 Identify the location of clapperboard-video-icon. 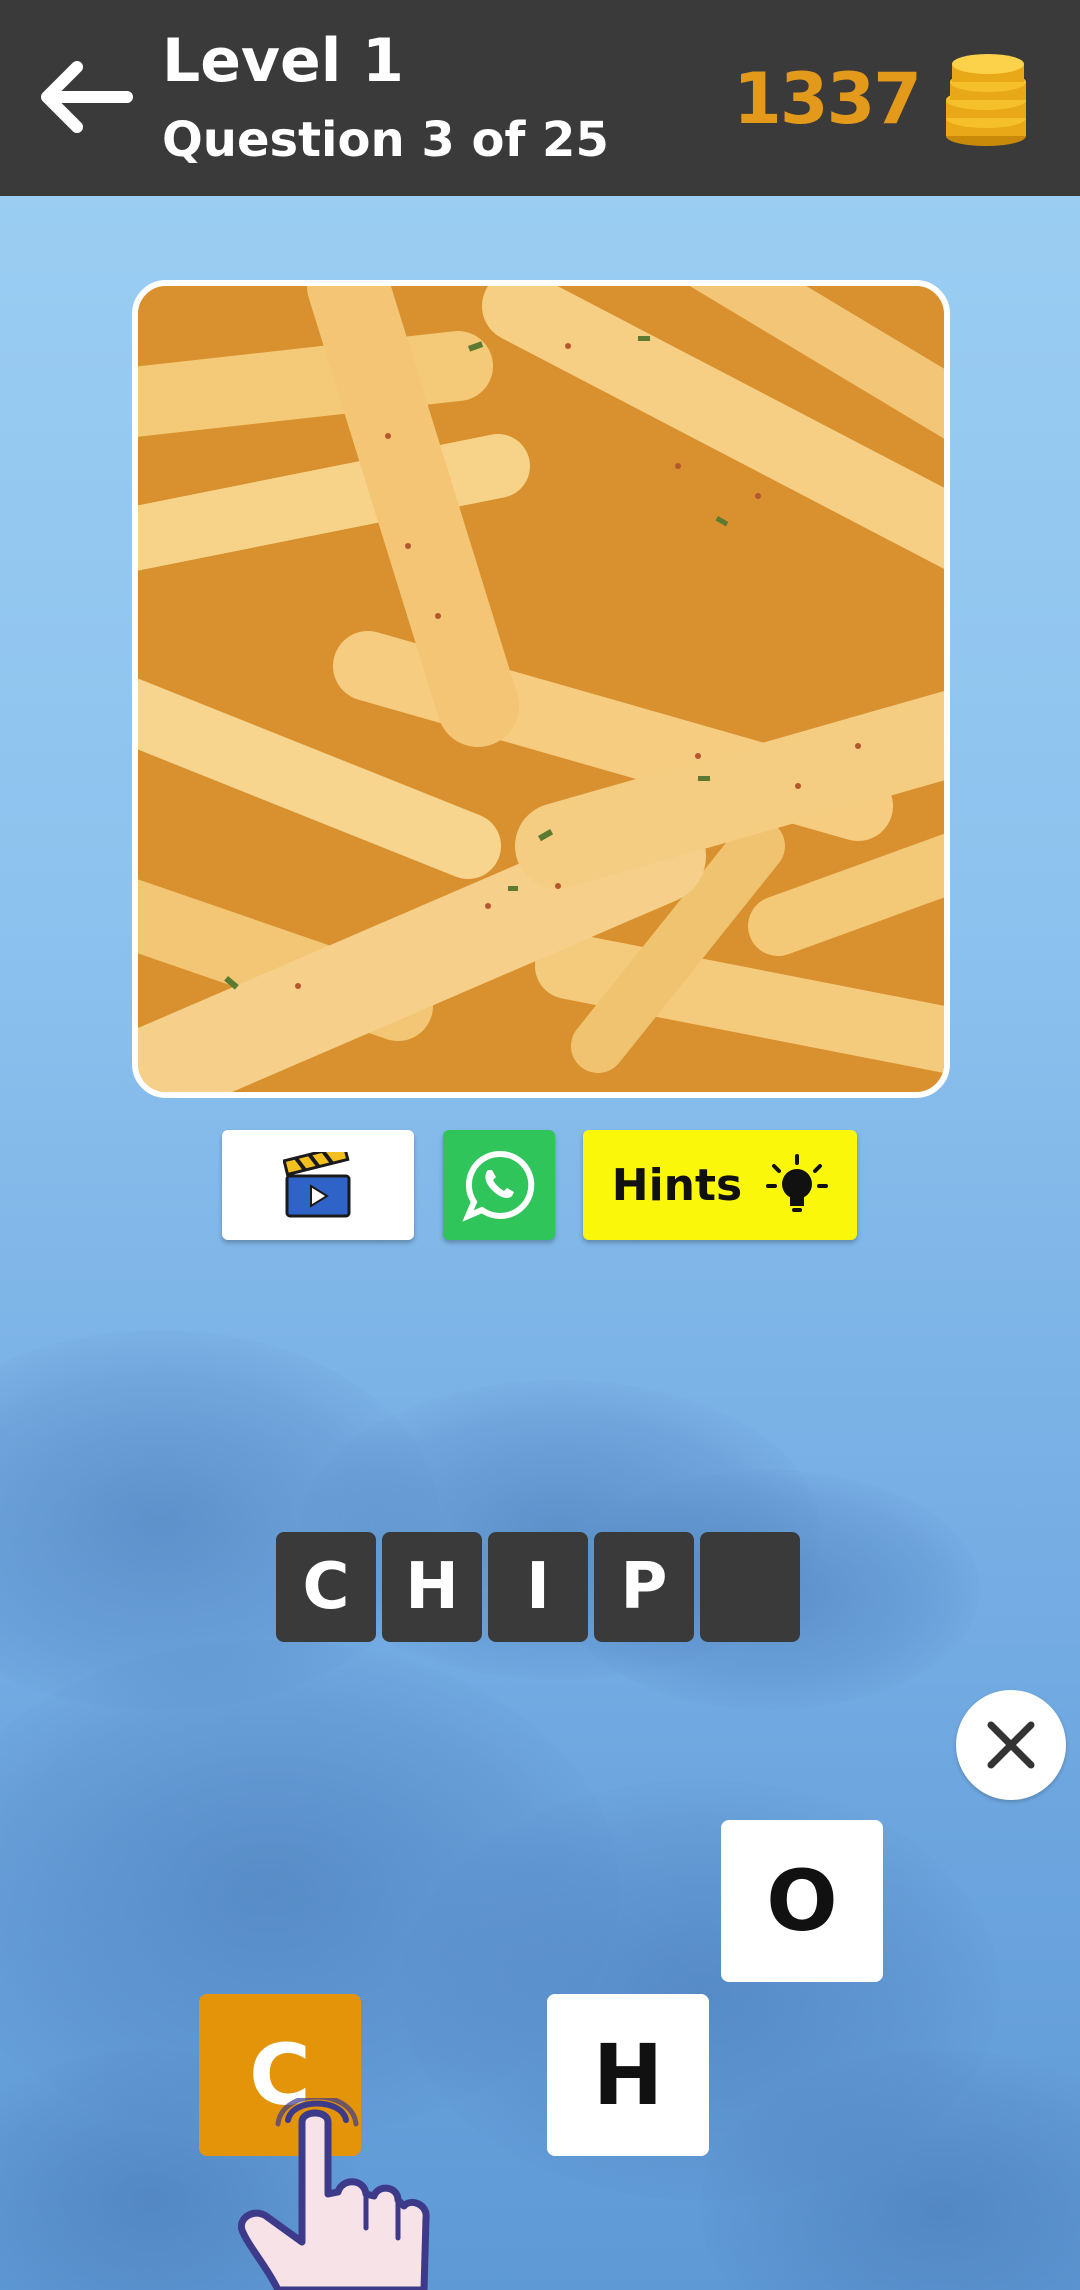
(317, 1185).